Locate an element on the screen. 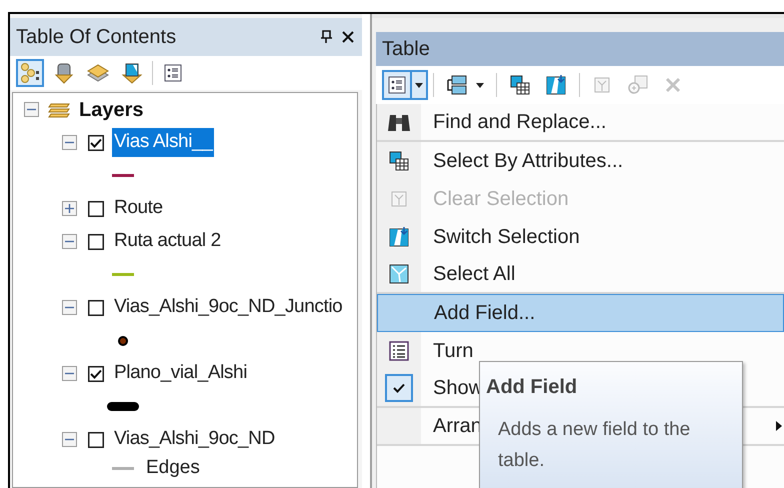  tooltip-title: Add Field is located at coordinates (532, 387).